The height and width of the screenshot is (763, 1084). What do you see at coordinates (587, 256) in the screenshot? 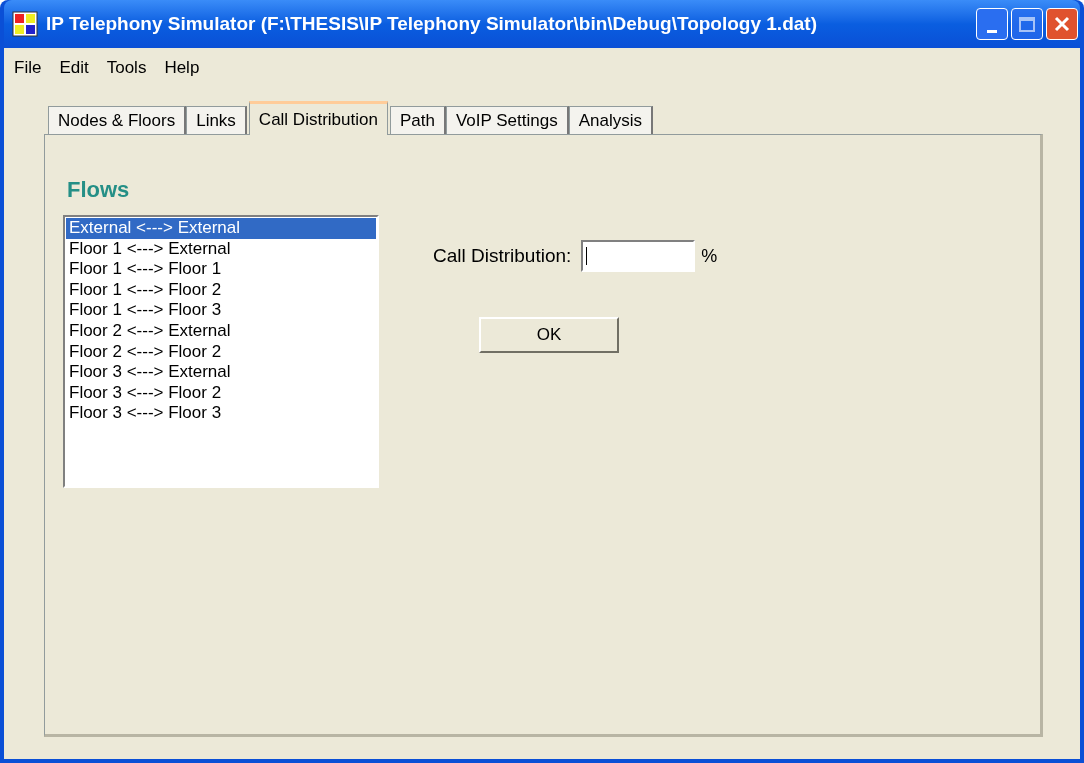
I see `text-cursor` at bounding box center [587, 256].